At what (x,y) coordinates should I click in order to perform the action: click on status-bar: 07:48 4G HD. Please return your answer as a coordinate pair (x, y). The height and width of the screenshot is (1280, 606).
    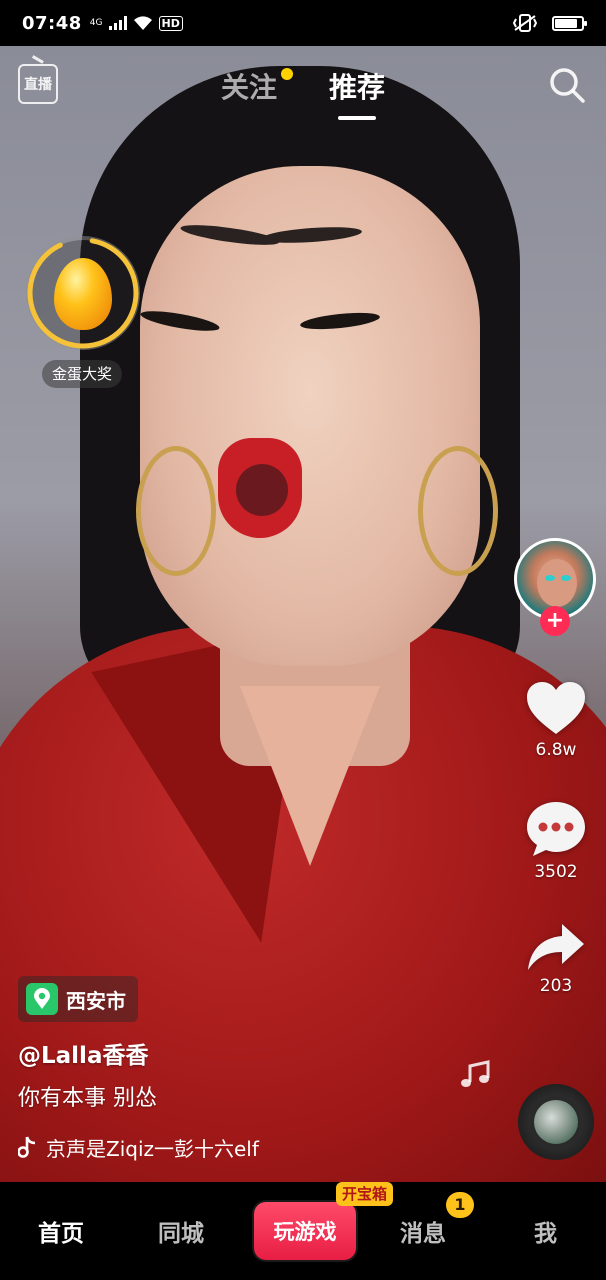
    Looking at the image, I should click on (303, 23).